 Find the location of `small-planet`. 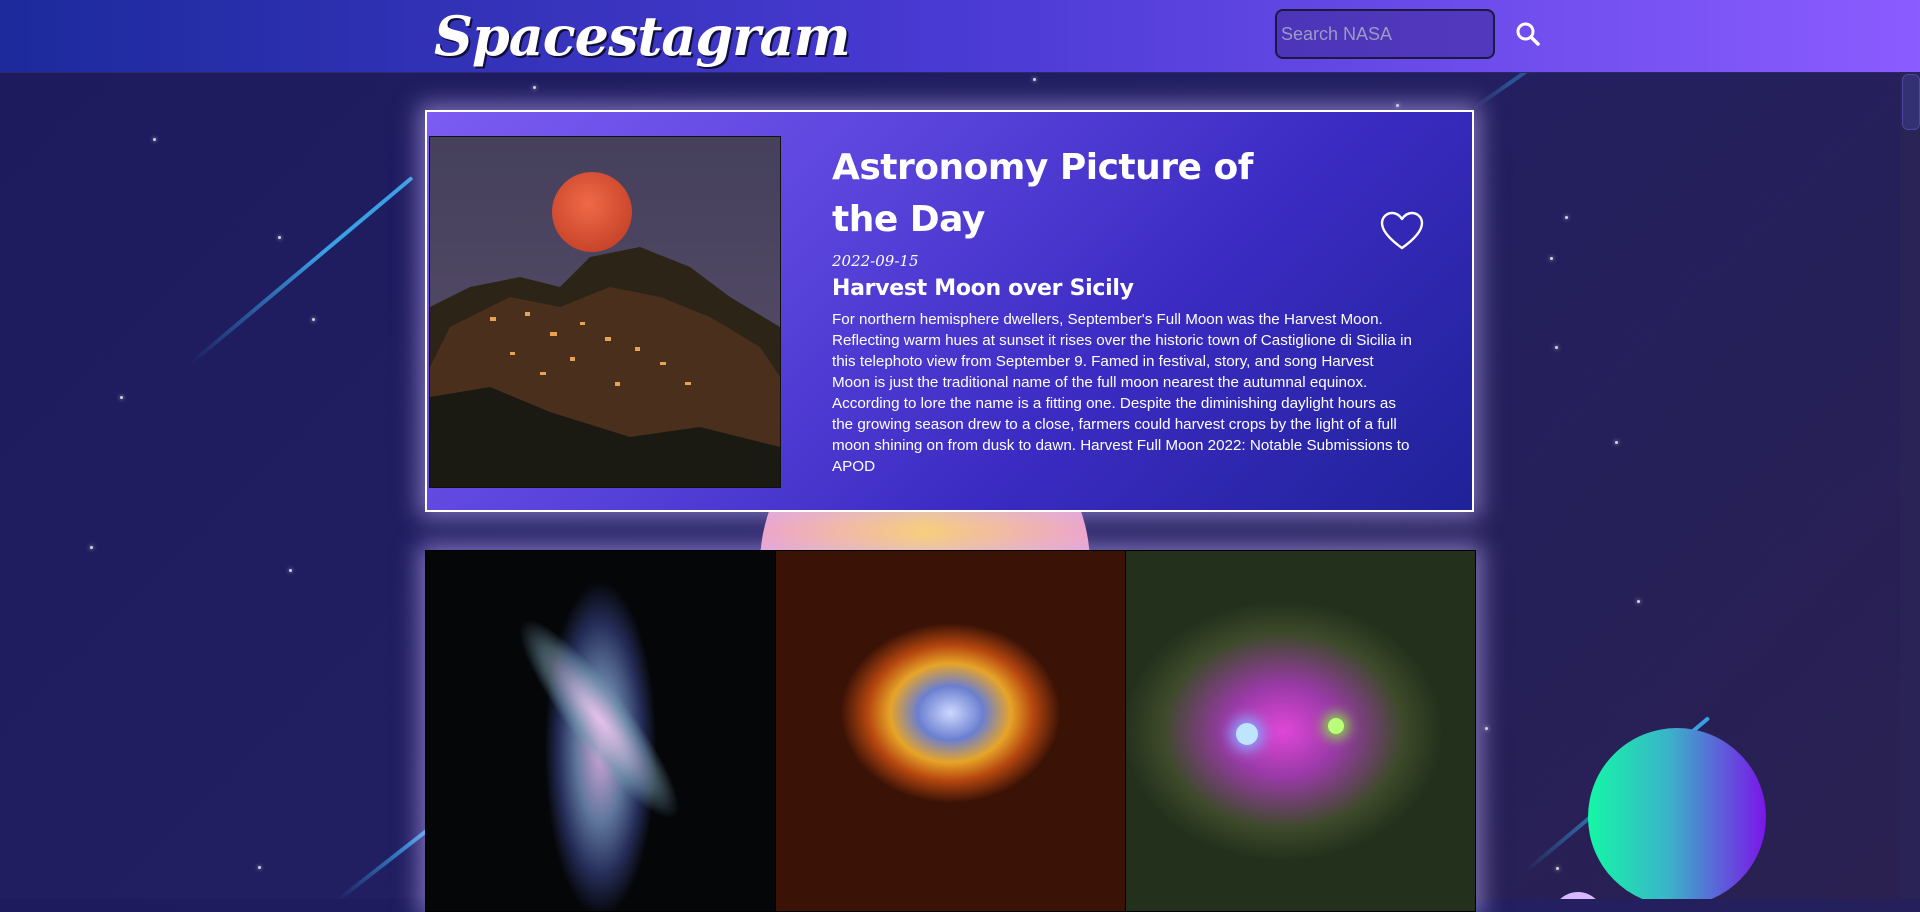

small-planet is located at coordinates (1578, 895).